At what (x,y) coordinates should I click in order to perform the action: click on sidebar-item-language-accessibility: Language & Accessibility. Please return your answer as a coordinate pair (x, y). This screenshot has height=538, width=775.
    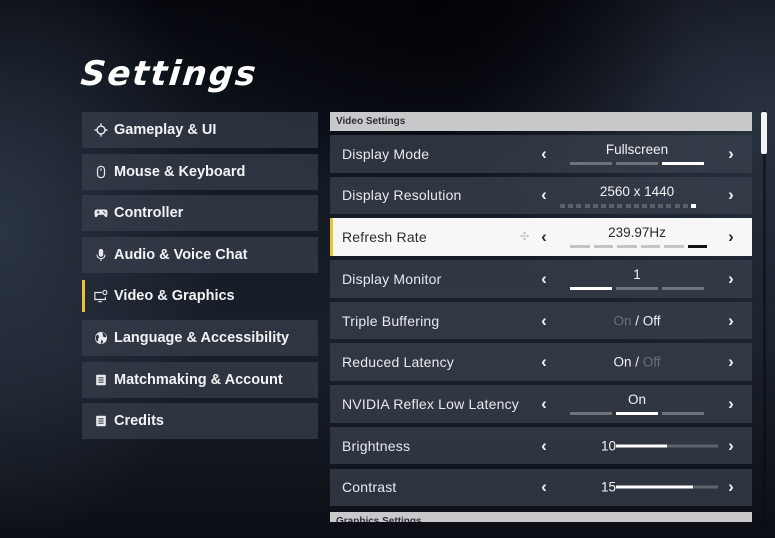
    Looking at the image, I should click on (200, 337).